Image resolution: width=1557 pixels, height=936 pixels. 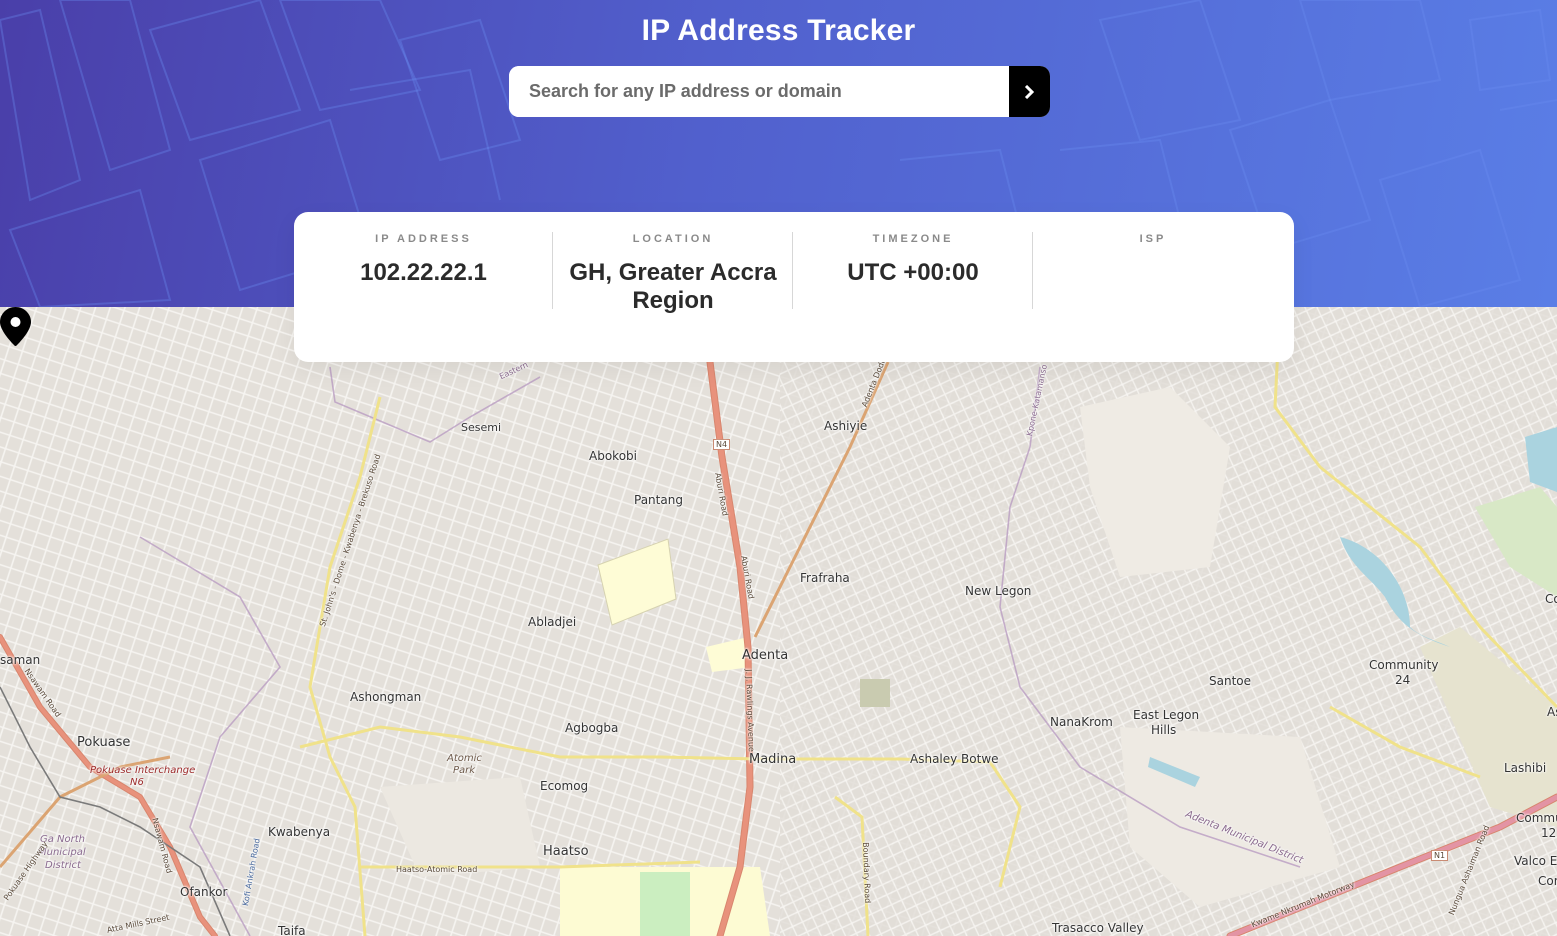 I want to click on map-label: Co, so click(x=1551, y=599).